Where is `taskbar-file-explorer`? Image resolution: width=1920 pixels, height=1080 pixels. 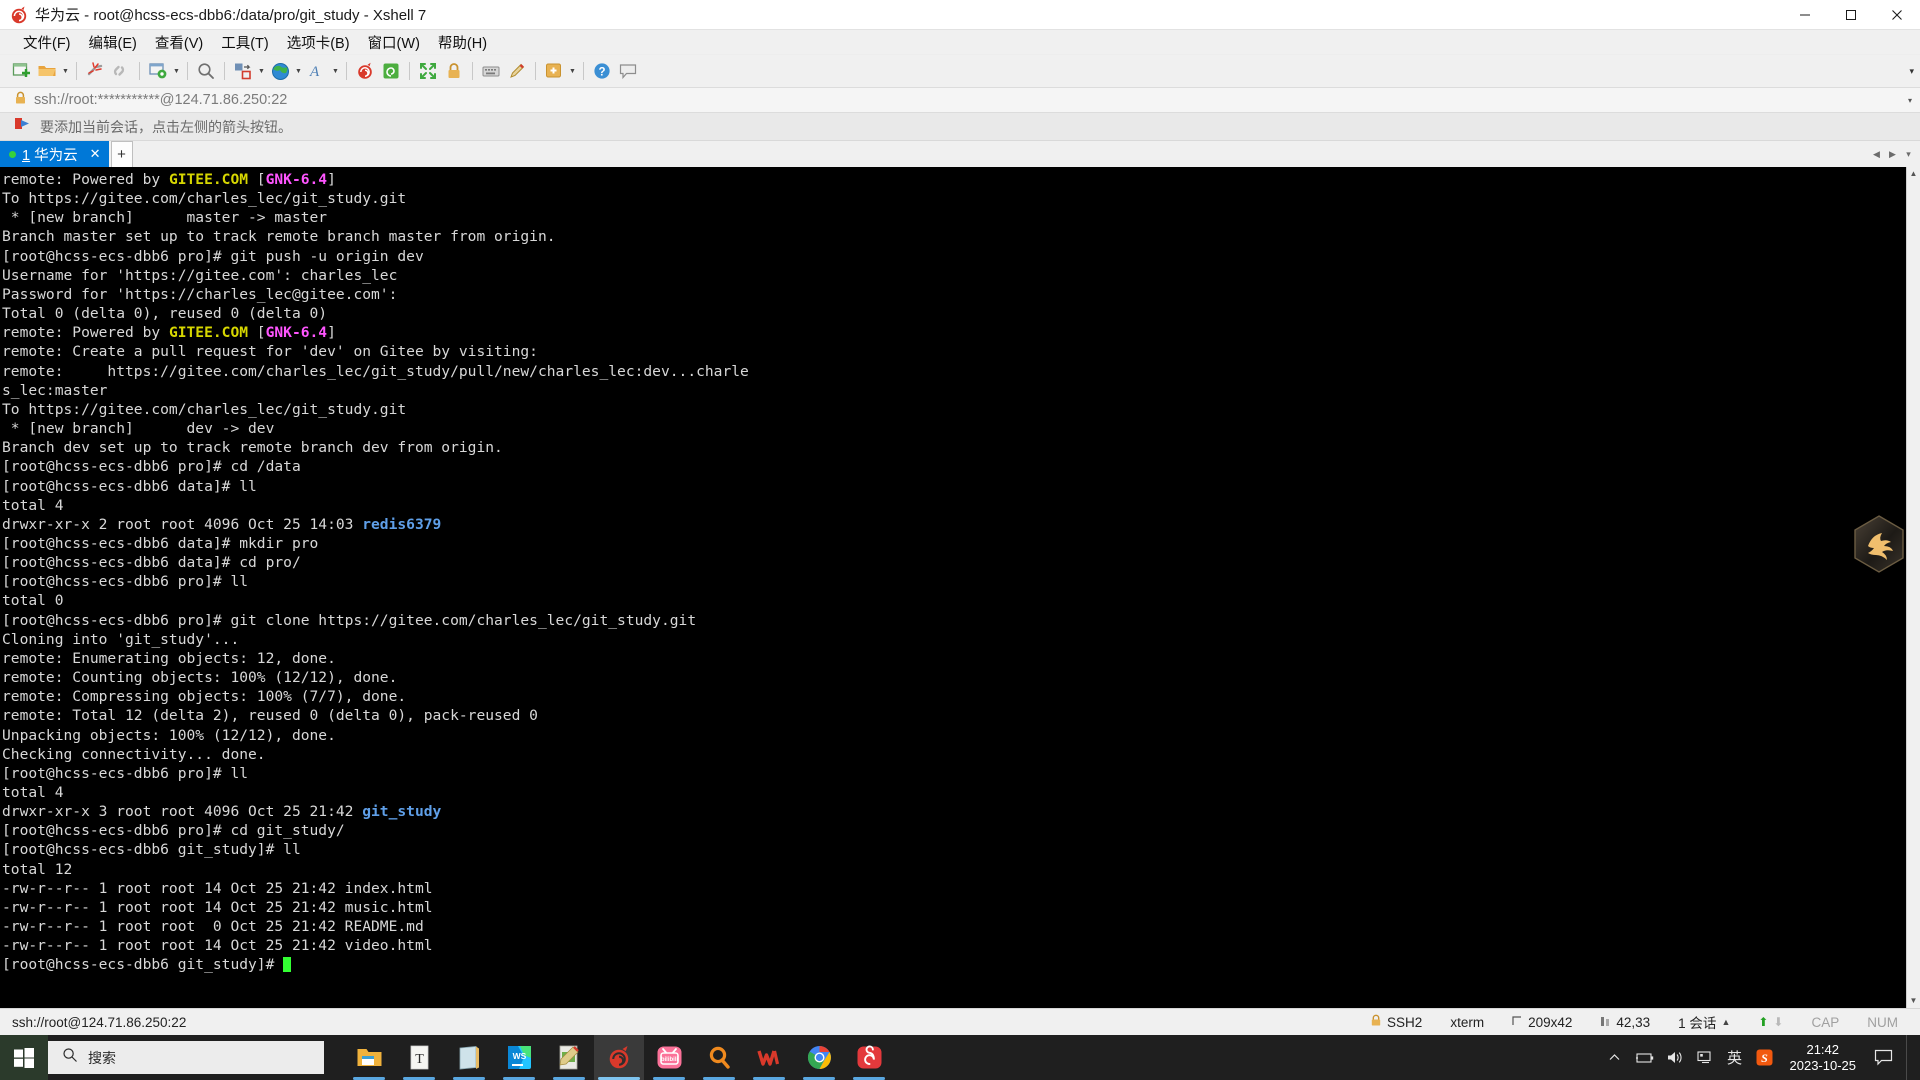
taskbar-file-explorer is located at coordinates (369, 1057).